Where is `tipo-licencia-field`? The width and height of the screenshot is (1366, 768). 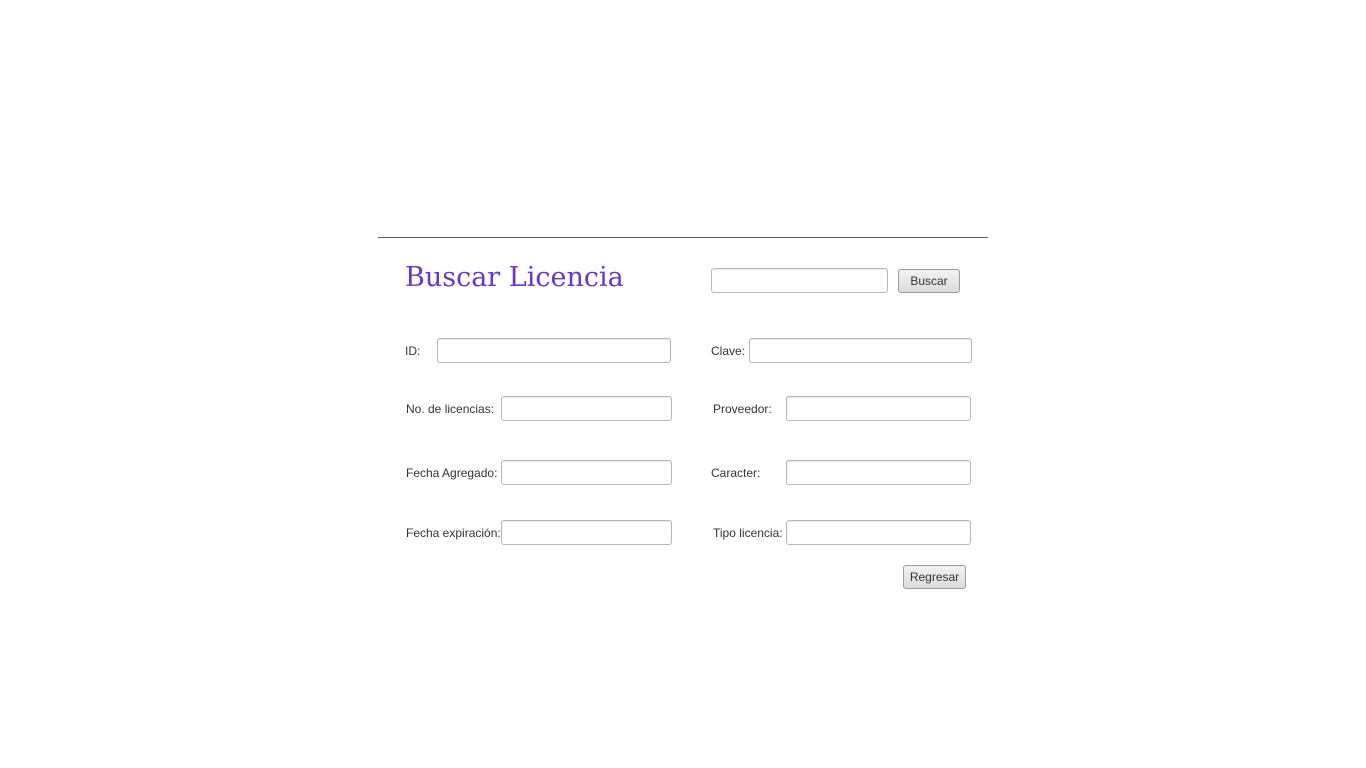
tipo-licencia-field is located at coordinates (878, 532).